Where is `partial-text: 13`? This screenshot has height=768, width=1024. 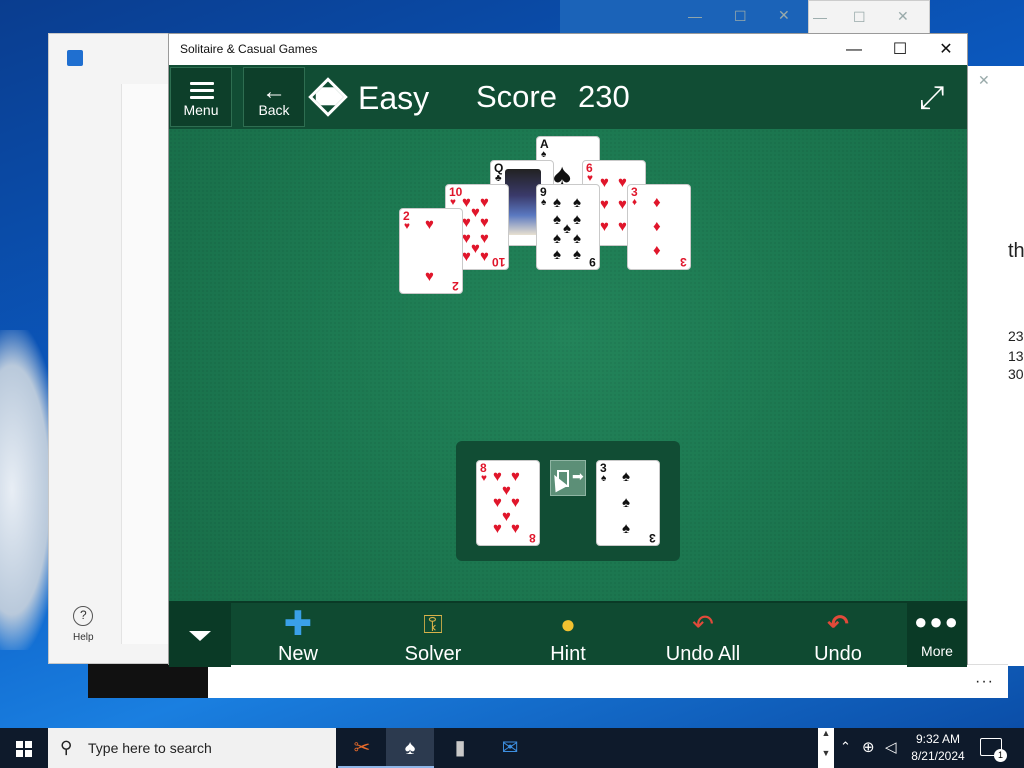
partial-text: 13 is located at coordinates (1016, 356).